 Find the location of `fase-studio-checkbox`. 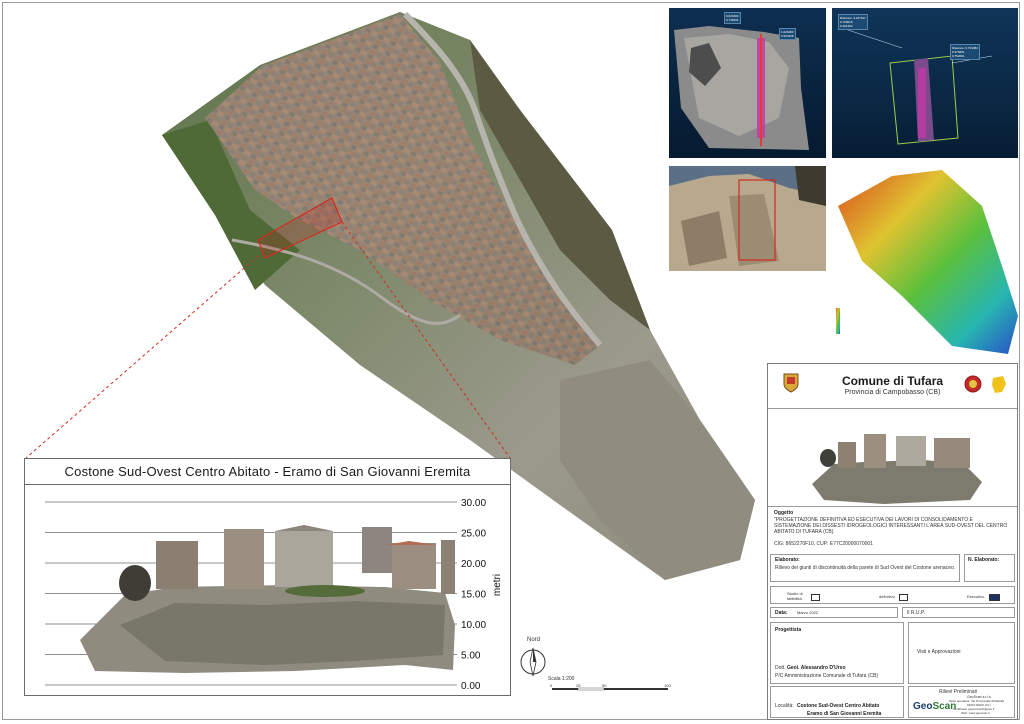

fase-studio-checkbox is located at coordinates (815, 597).